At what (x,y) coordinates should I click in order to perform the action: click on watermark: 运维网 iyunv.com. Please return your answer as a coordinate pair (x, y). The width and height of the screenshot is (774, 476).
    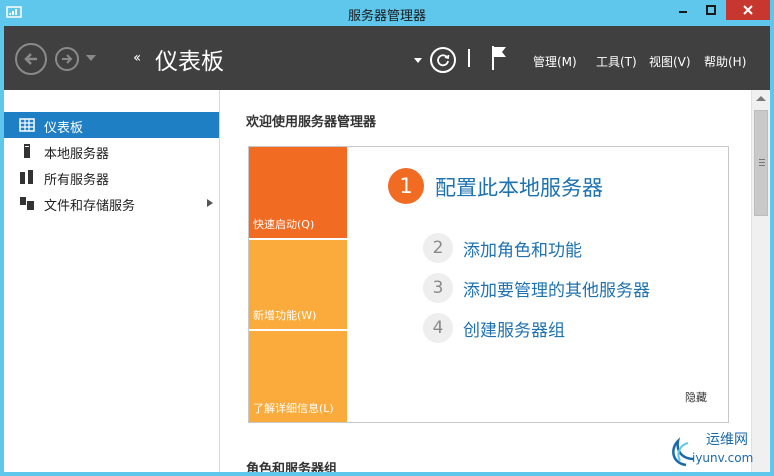
    Looking at the image, I should click on (717, 449).